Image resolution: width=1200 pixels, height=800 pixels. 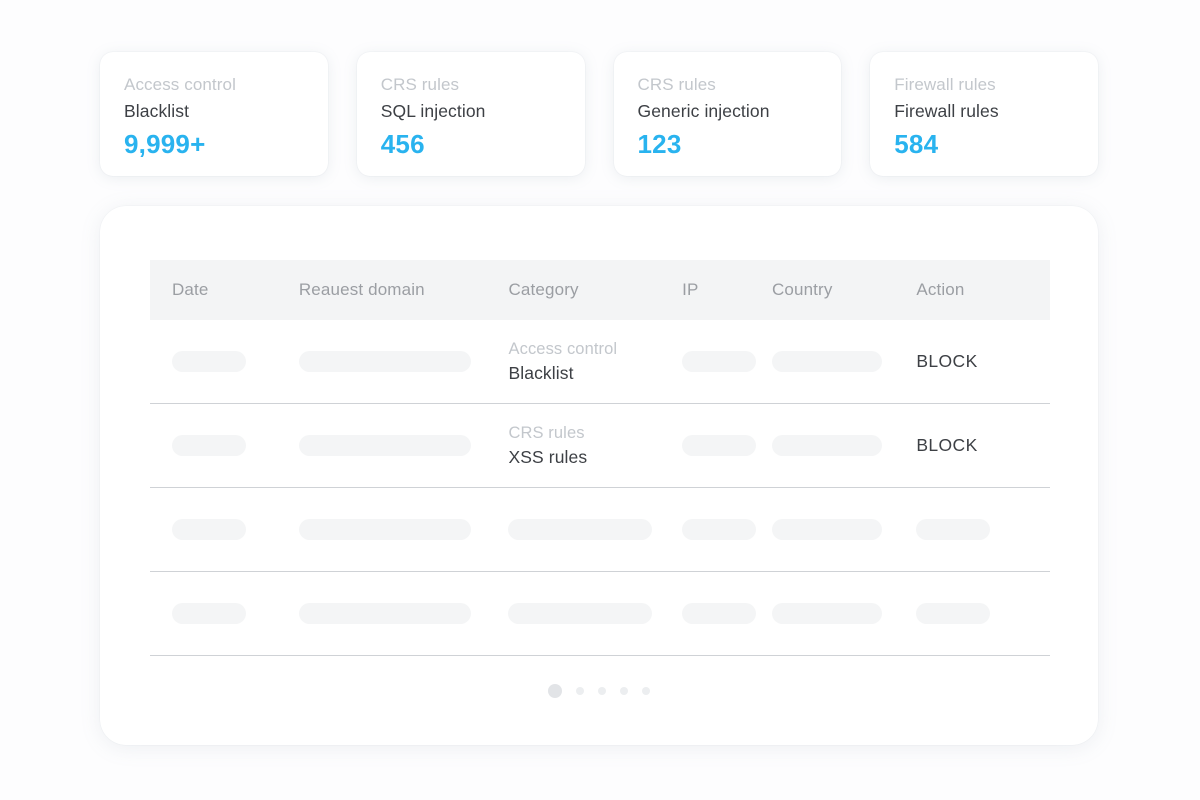 I want to click on category-subtitle: CRS rules, so click(x=546, y=433).